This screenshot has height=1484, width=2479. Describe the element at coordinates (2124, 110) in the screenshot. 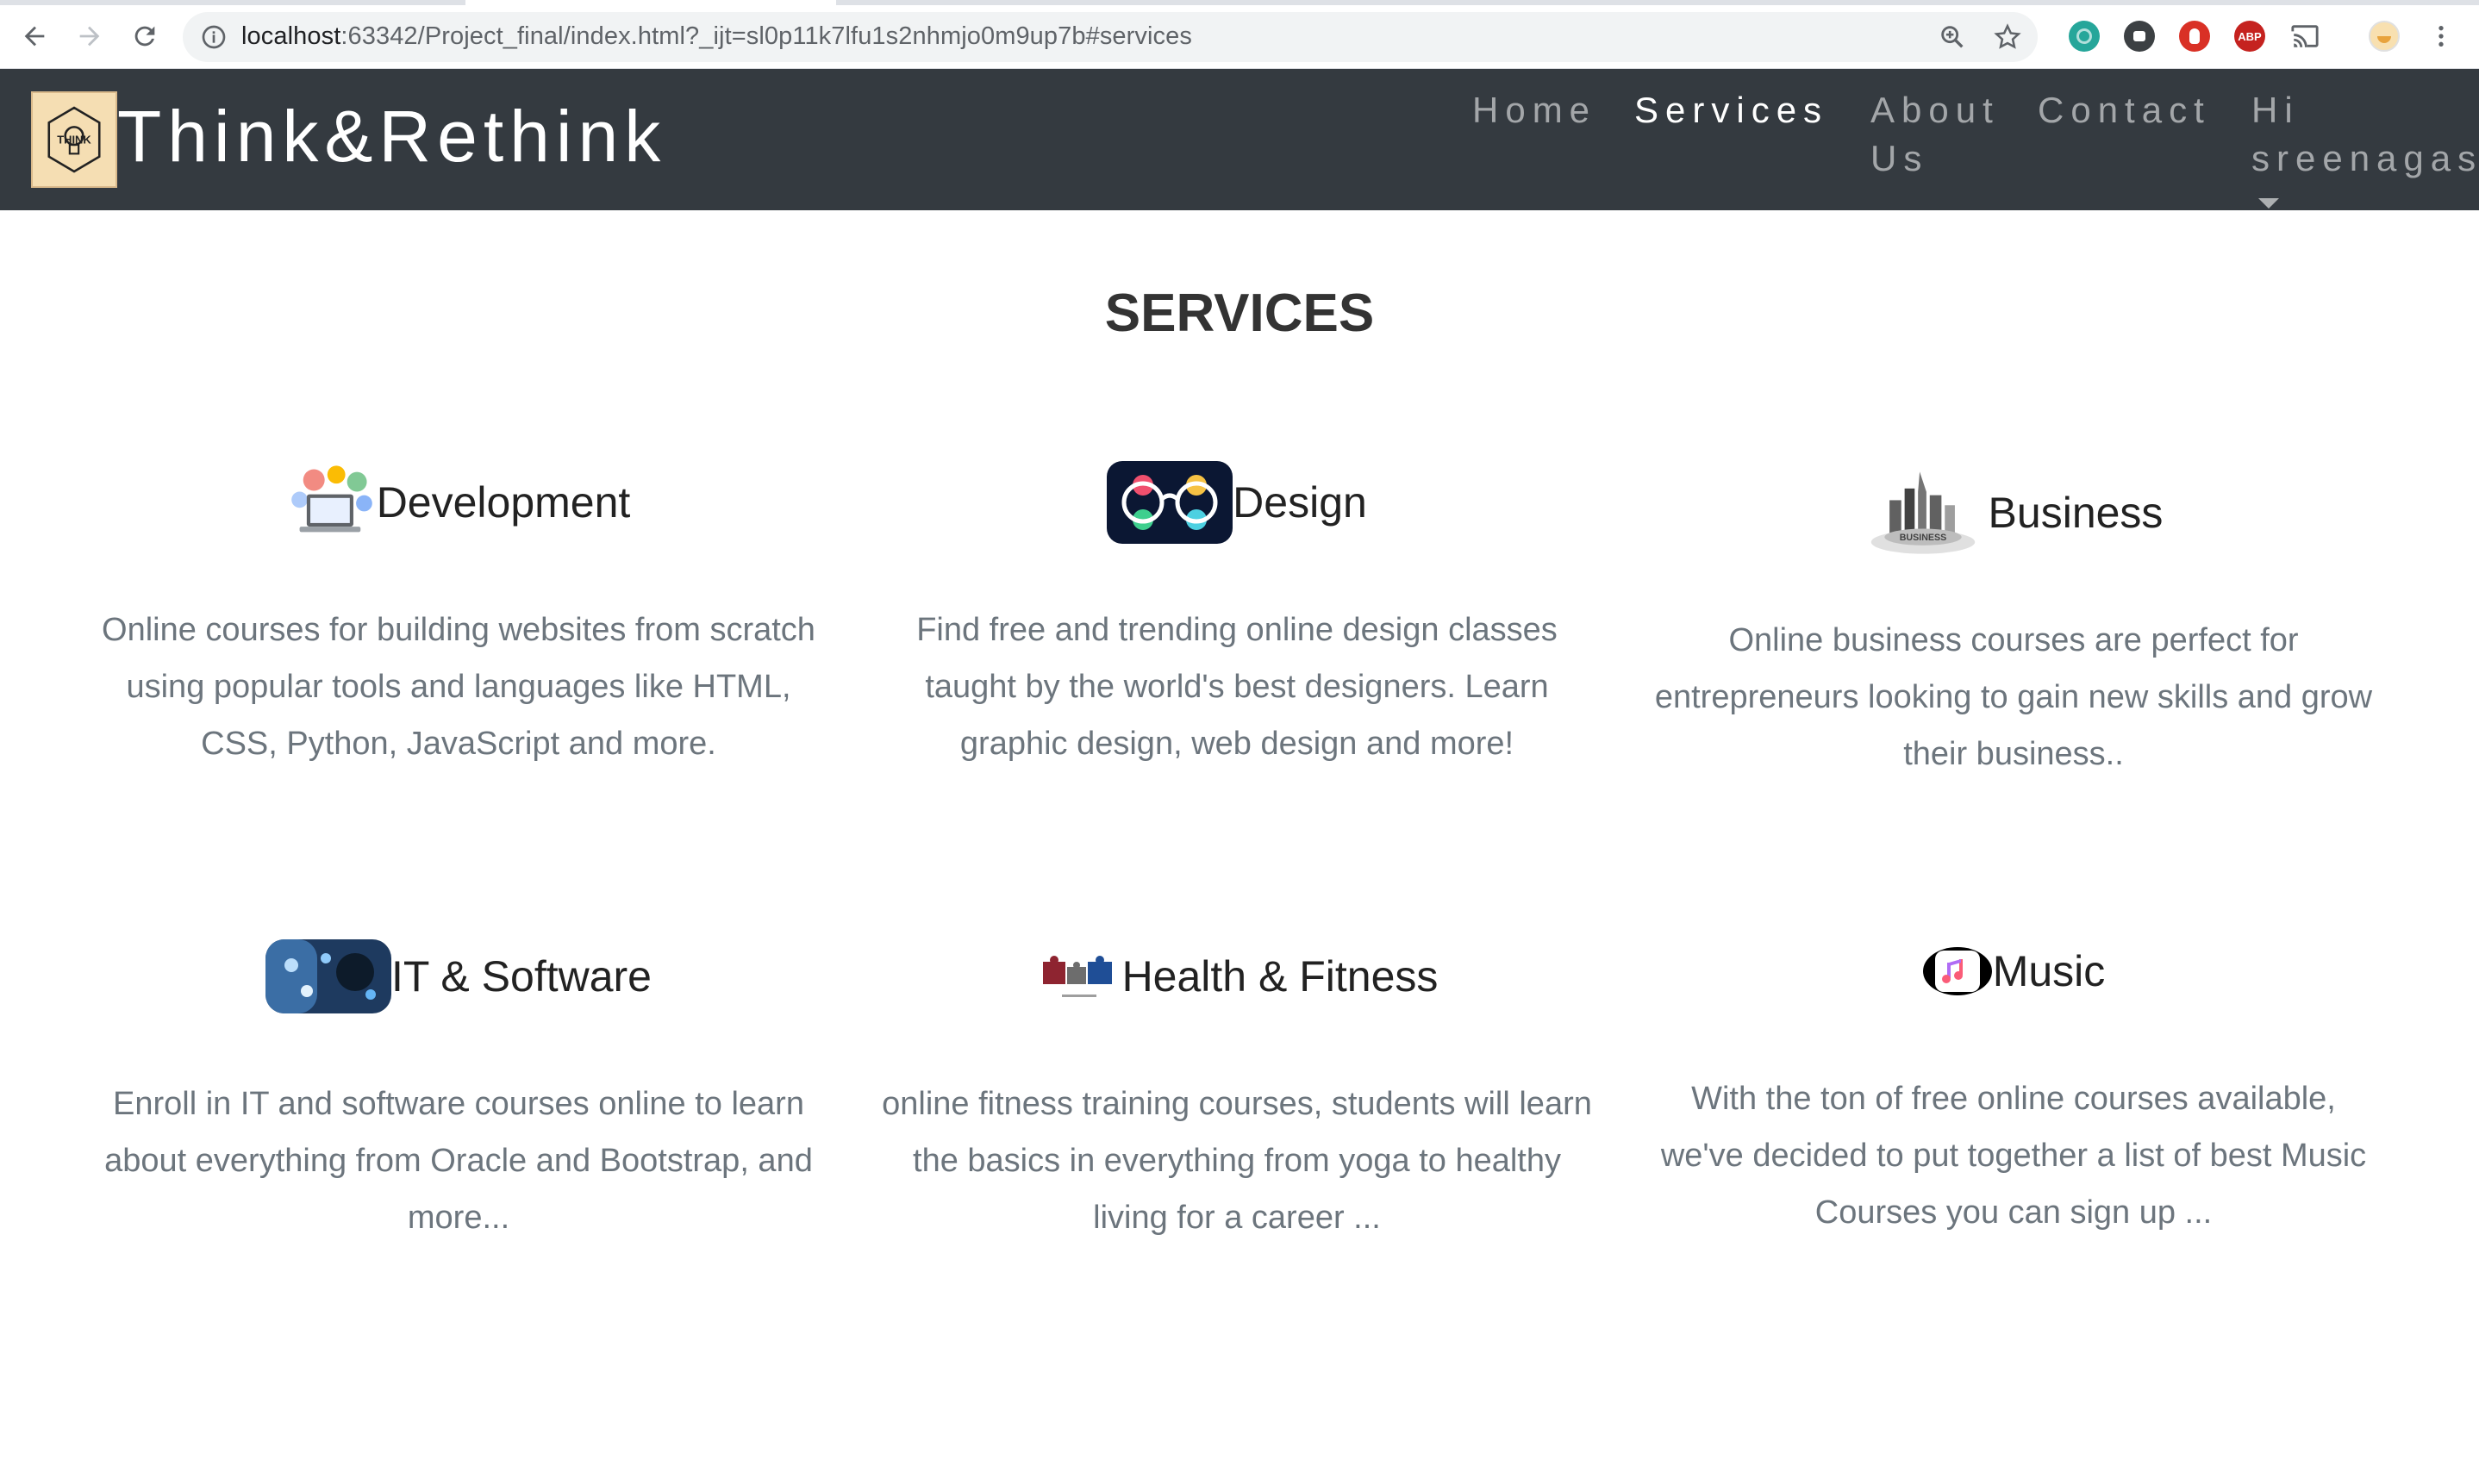

I see `nav-contact: Contact` at that location.